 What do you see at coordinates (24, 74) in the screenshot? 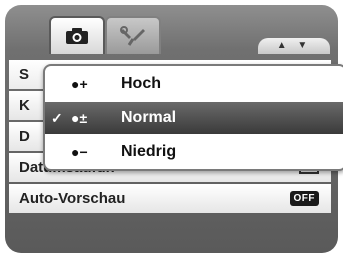
I see `menu-row-label: S` at bounding box center [24, 74].